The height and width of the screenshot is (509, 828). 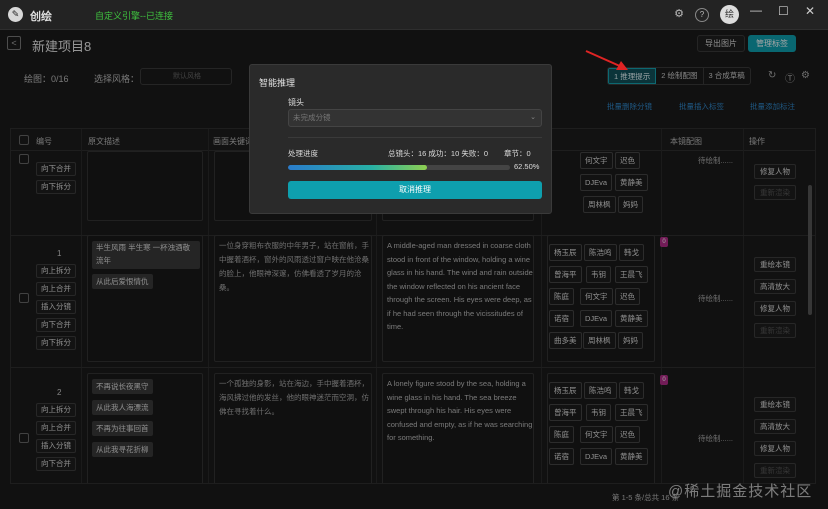 I want to click on shot-select-value: 未完成分镜, so click(x=312, y=117).